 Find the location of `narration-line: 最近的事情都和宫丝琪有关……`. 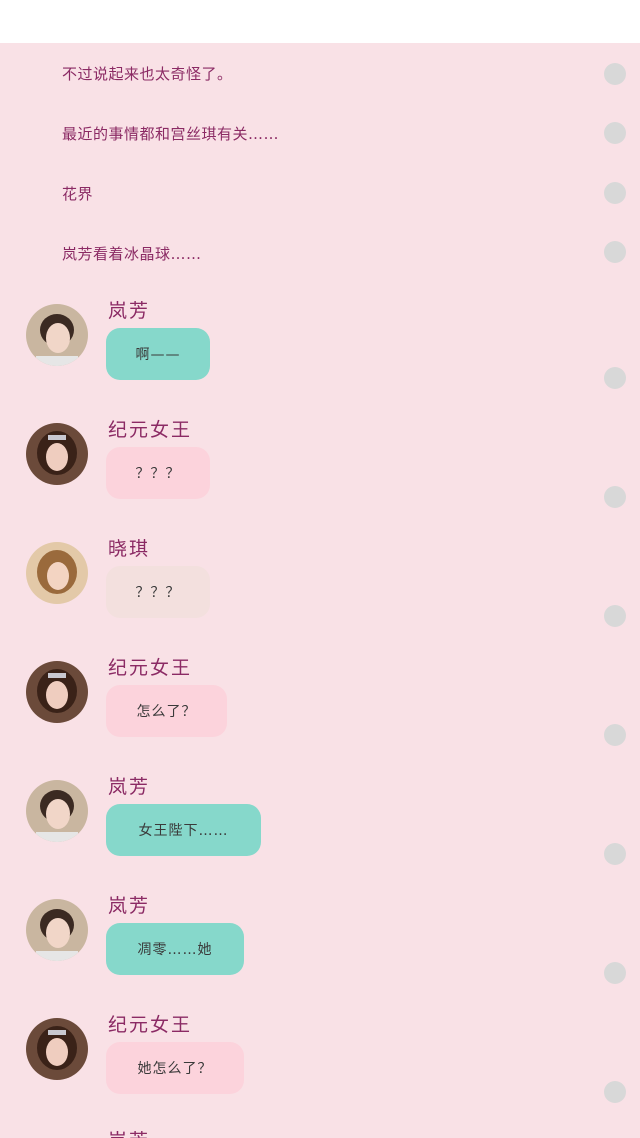

narration-line: 最近的事情都和宫丝琪有关…… is located at coordinates (171, 134).